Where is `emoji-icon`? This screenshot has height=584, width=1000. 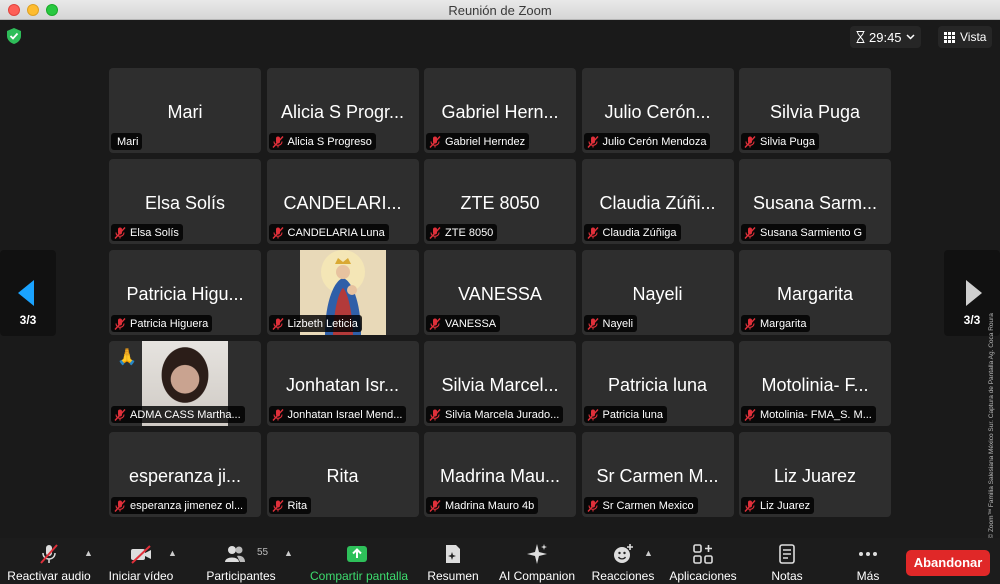 emoji-icon is located at coordinates (623, 553).